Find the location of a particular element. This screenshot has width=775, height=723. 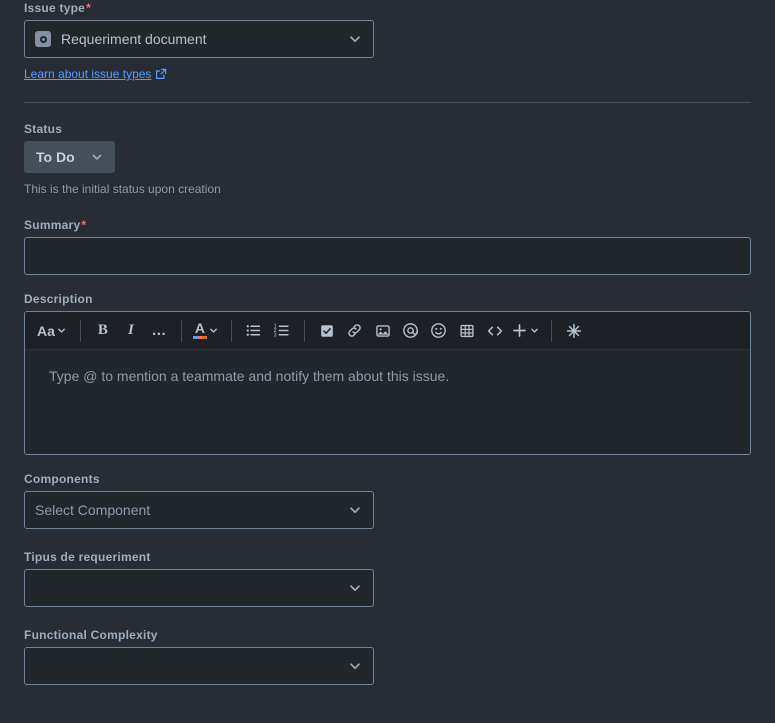

image-button is located at coordinates (383, 331).